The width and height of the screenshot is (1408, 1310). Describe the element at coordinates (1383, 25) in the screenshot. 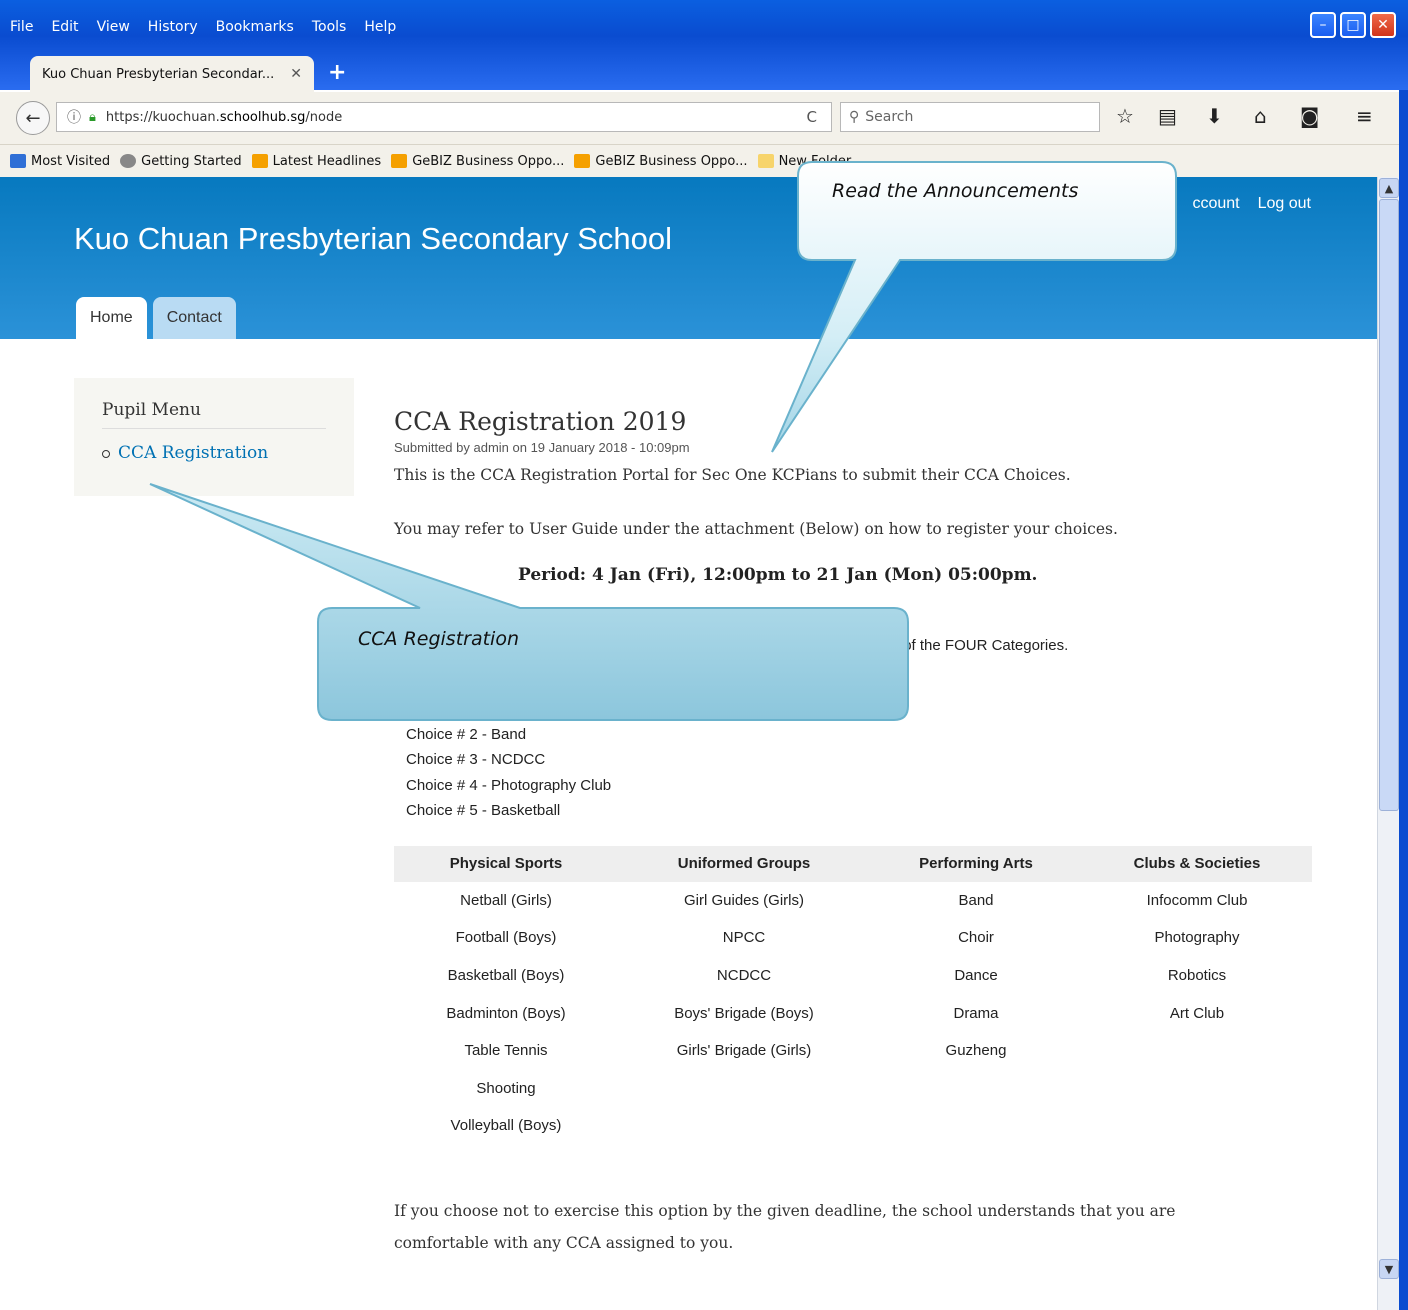

I see `close-window-button: ✕` at that location.